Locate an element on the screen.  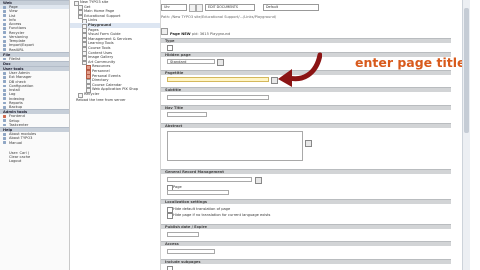
tree-node-label: Management & Services is located at coordinates (110, 38).